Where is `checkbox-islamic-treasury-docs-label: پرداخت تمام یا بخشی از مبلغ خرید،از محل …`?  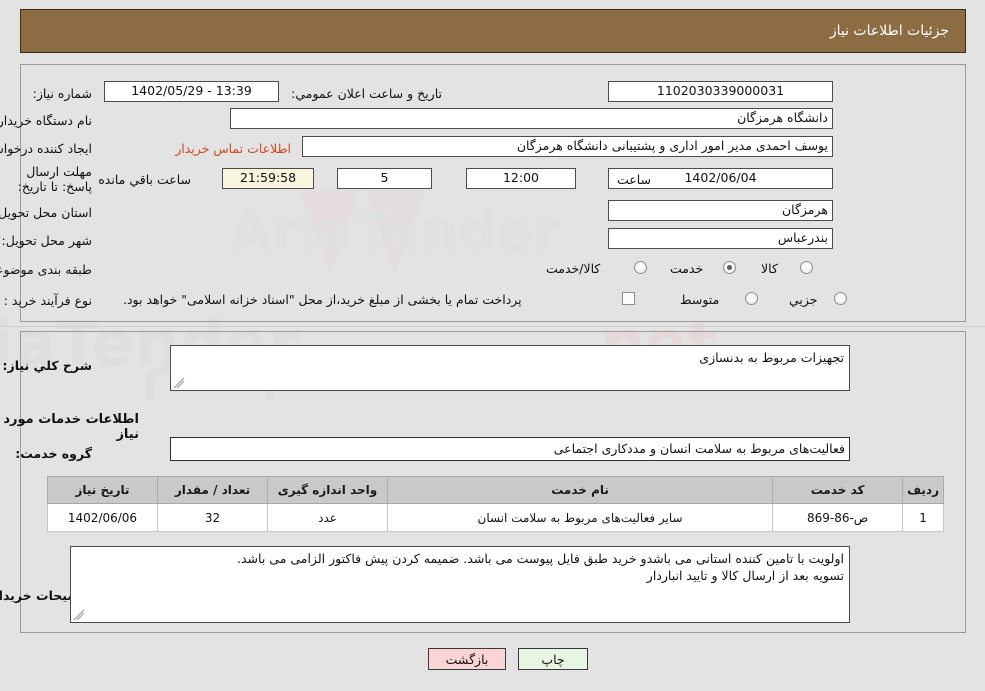 checkbox-islamic-treasury-docs-label: پرداخت تمام یا بخشی از مبلغ خرید،از محل … is located at coordinates (322, 299).